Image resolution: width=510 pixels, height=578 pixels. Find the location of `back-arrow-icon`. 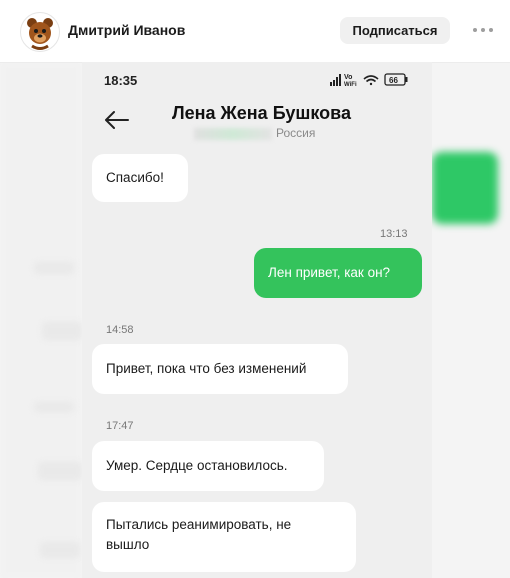

back-arrow-icon is located at coordinates (117, 120).